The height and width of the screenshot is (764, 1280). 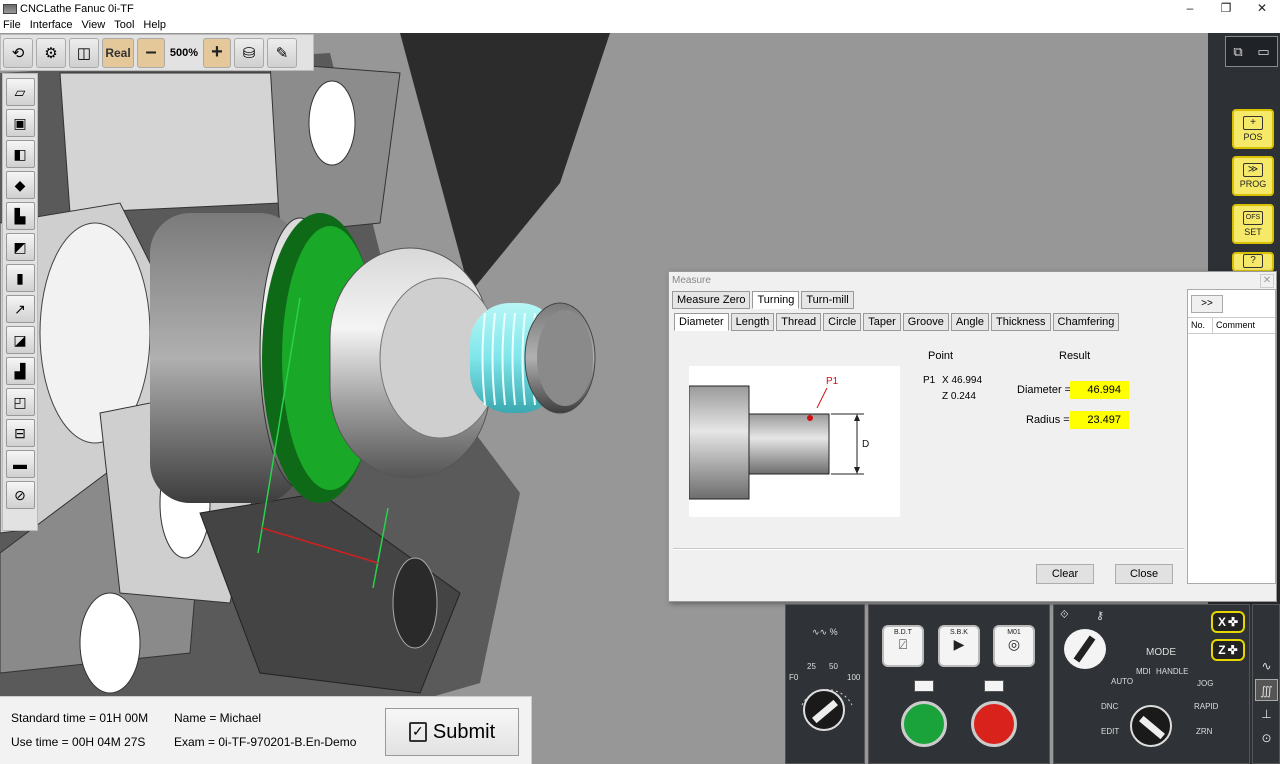 What do you see at coordinates (1100, 616) in the screenshot?
I see `key-icon: ⚷` at bounding box center [1100, 616].